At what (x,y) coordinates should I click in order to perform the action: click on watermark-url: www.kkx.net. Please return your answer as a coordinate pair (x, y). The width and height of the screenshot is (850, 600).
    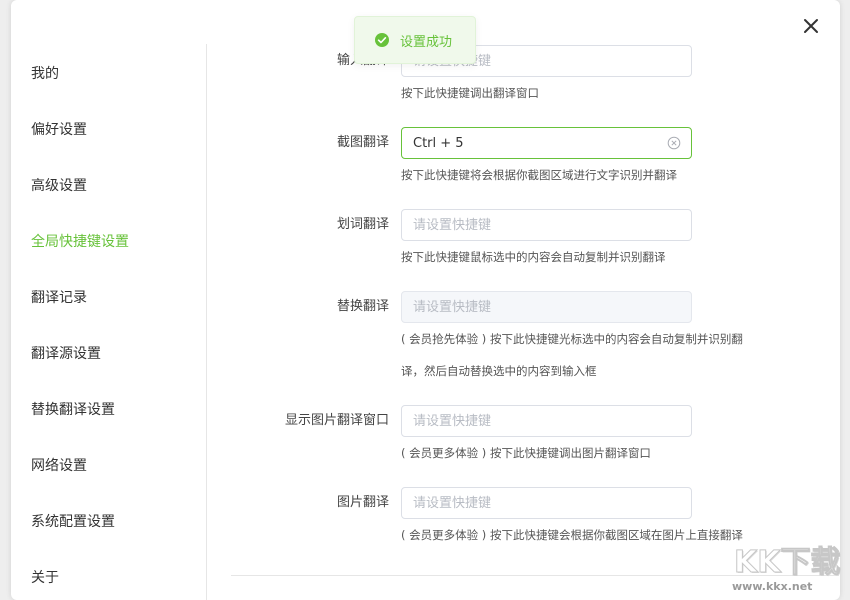
    Looking at the image, I should click on (782, 587).